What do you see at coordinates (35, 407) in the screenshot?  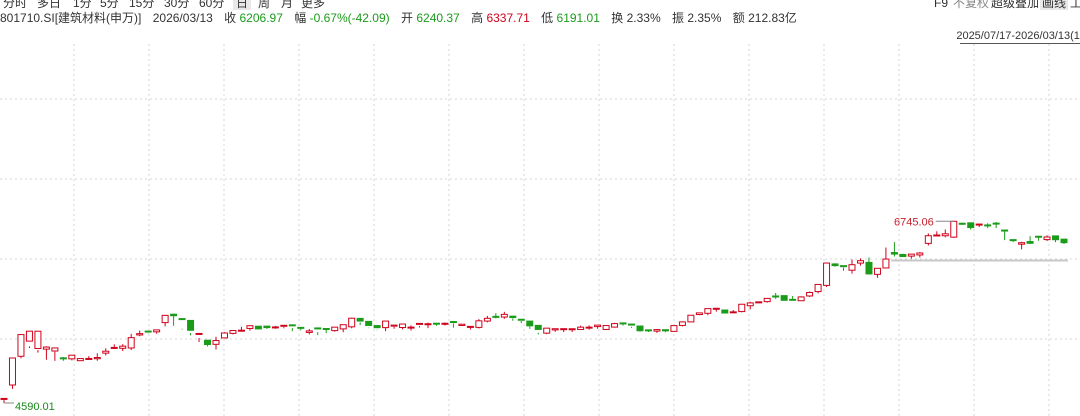 I see `min-price-label: 4590.01` at bounding box center [35, 407].